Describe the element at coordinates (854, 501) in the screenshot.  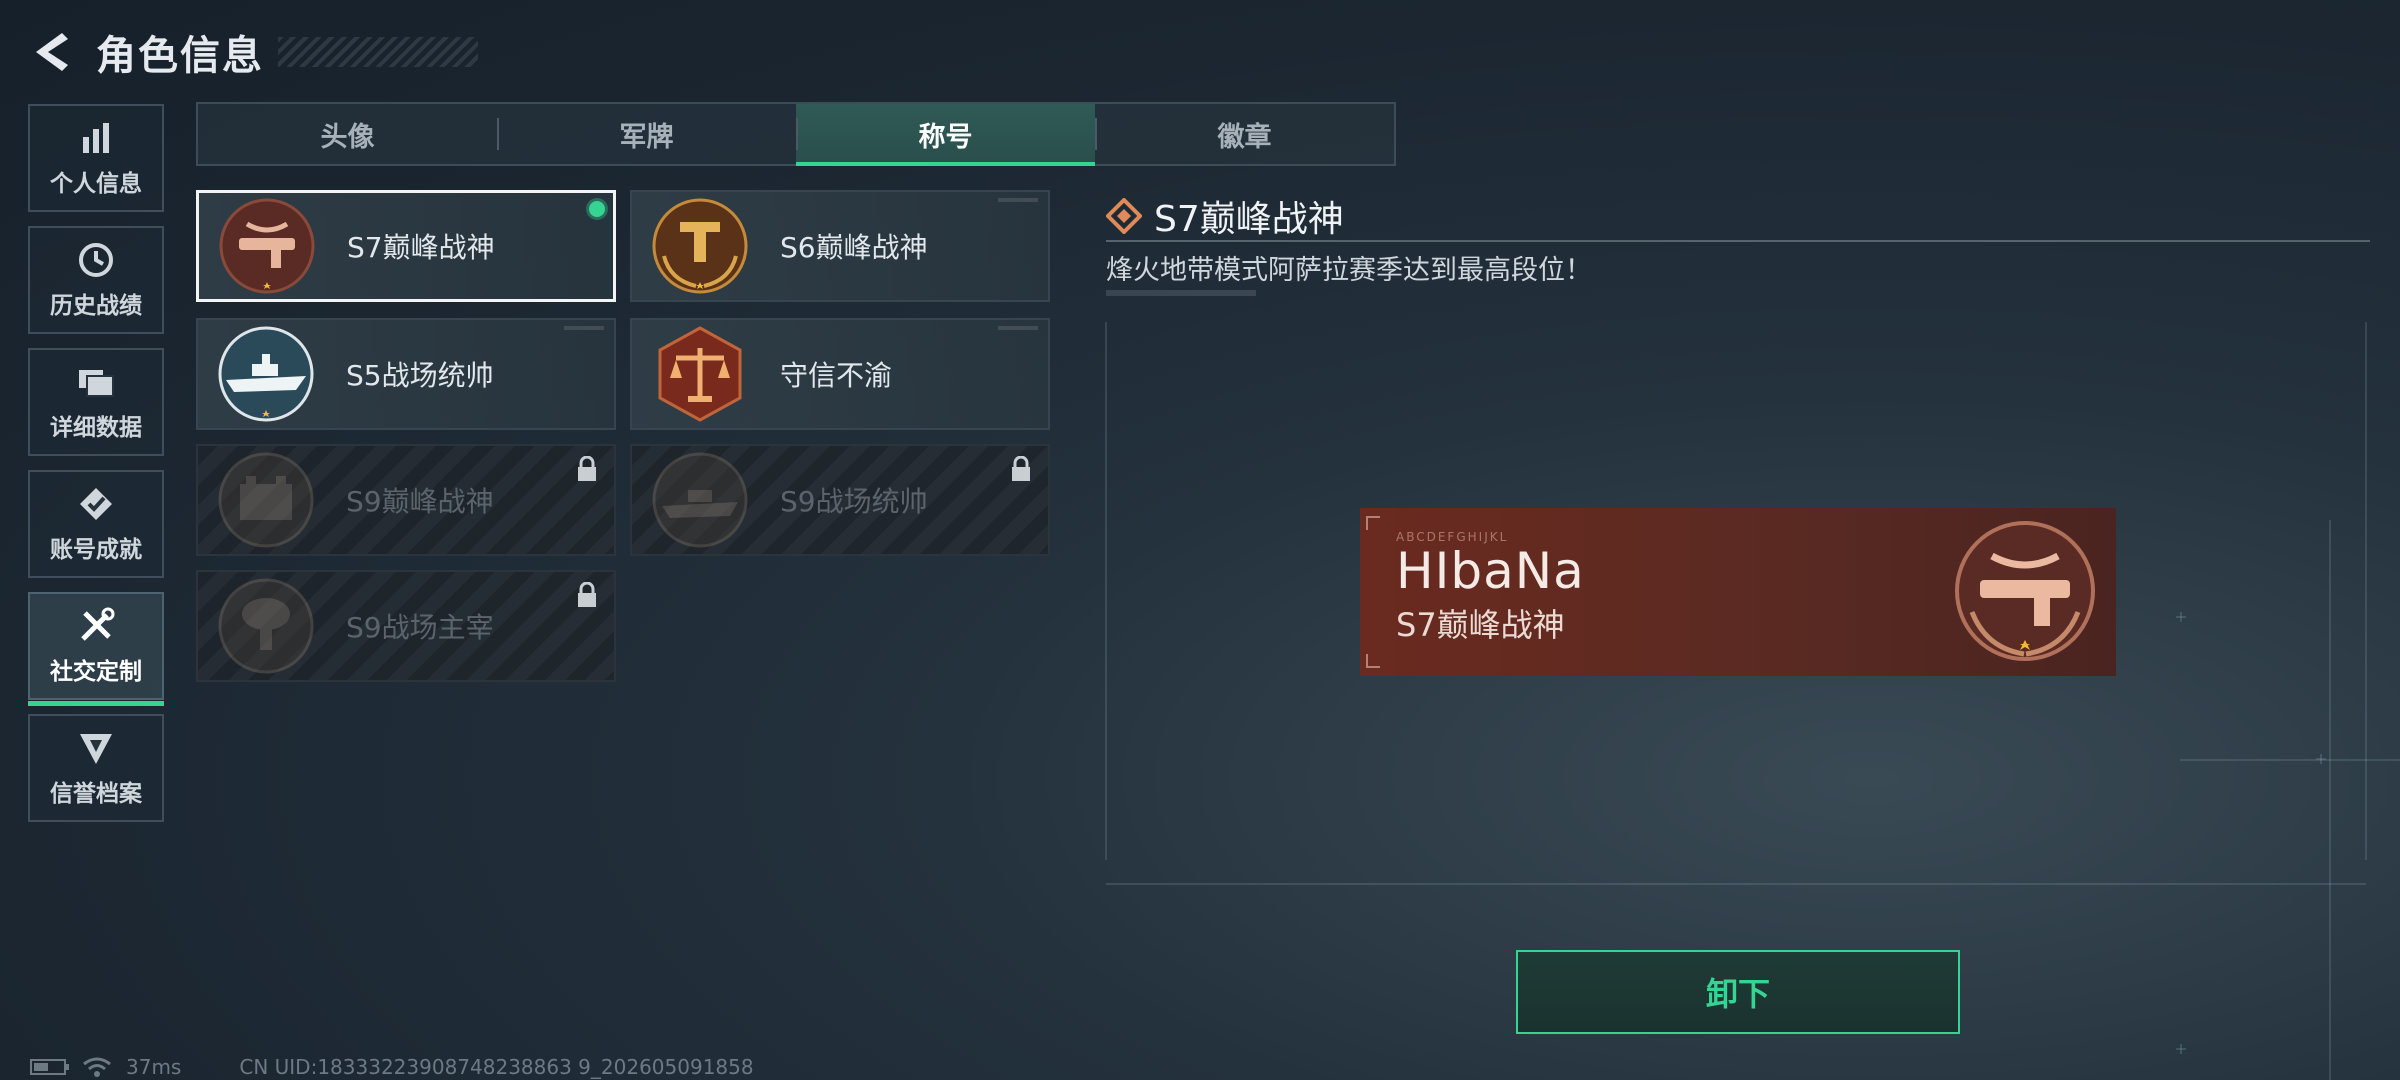
I see `title-card-label: S9战场统帅` at that location.